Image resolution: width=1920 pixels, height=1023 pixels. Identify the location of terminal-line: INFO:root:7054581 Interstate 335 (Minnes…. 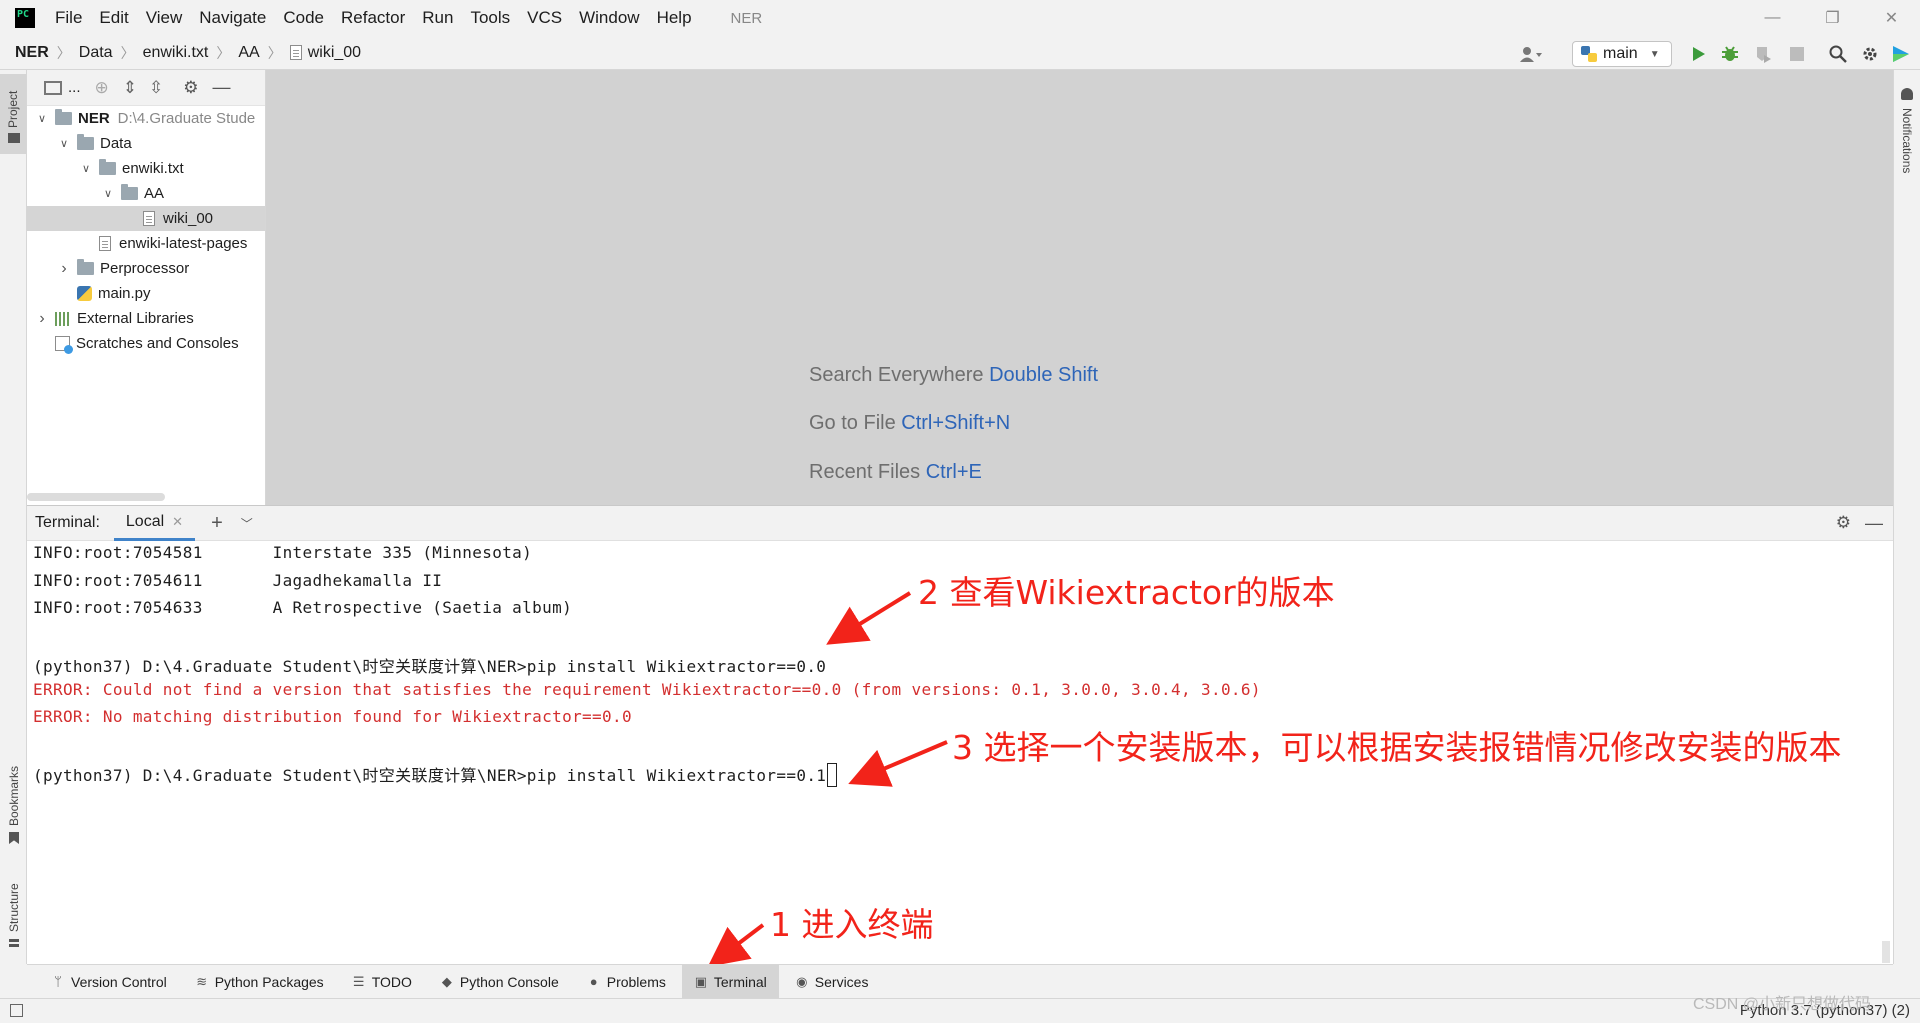
(283, 552).